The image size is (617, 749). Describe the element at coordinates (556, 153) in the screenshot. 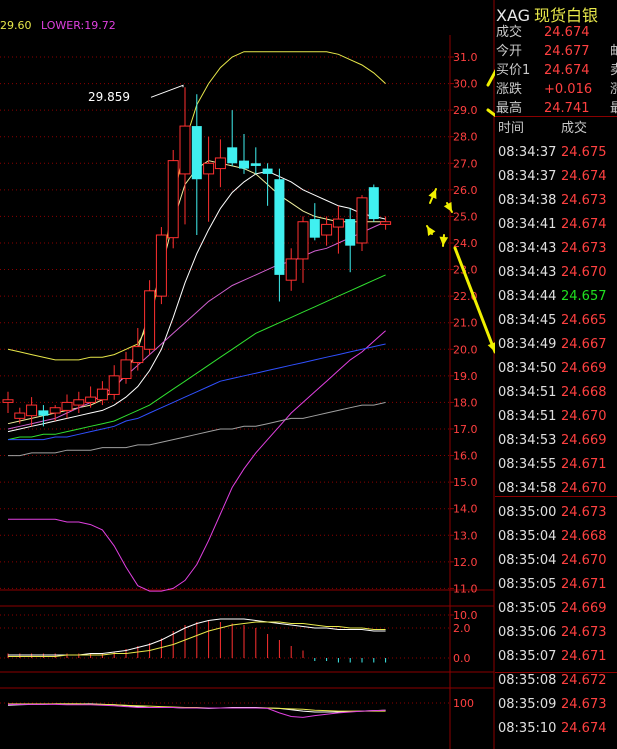

I see `tick-row: 08:34:37 24.675` at that location.